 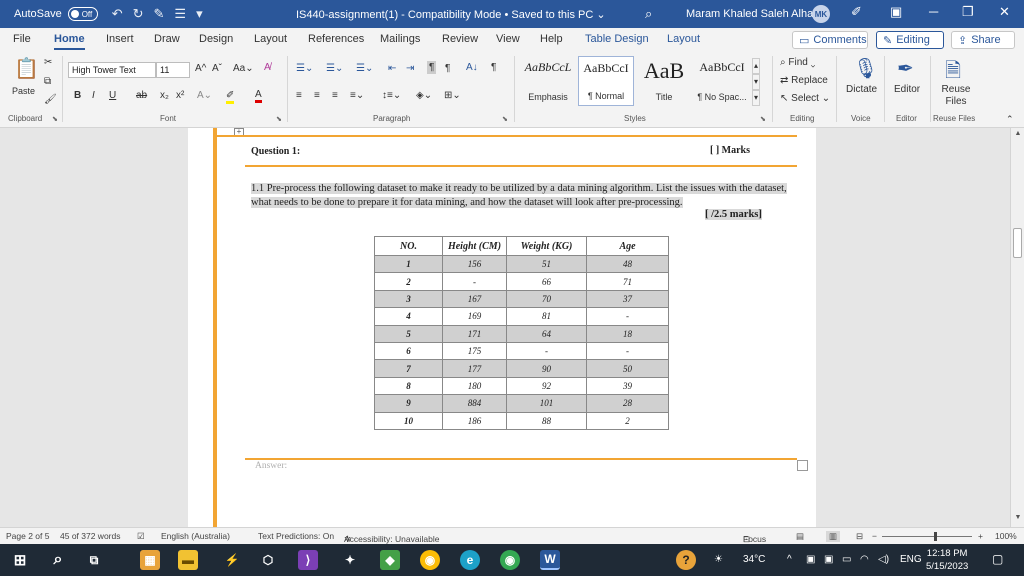 I want to click on tab-table-design: Table Design, so click(x=617, y=39).